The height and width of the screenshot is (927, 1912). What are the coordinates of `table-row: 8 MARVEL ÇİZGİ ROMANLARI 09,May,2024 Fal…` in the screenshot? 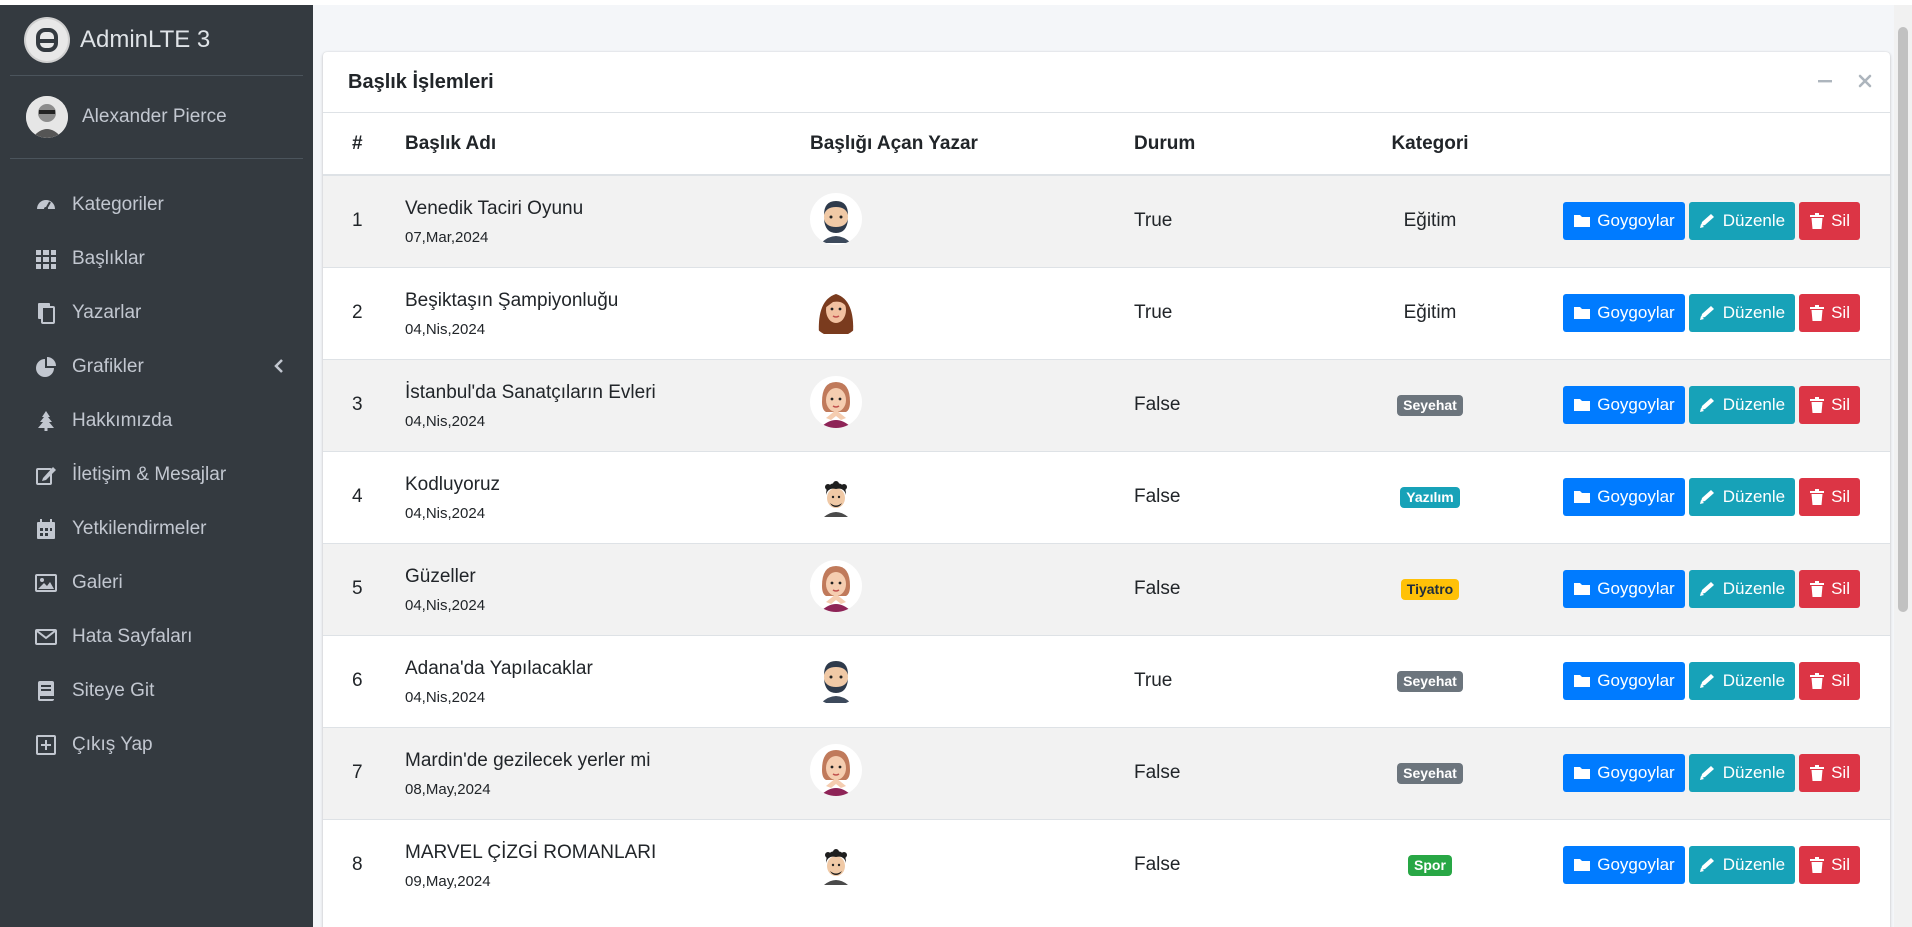 It's located at (1106, 864).